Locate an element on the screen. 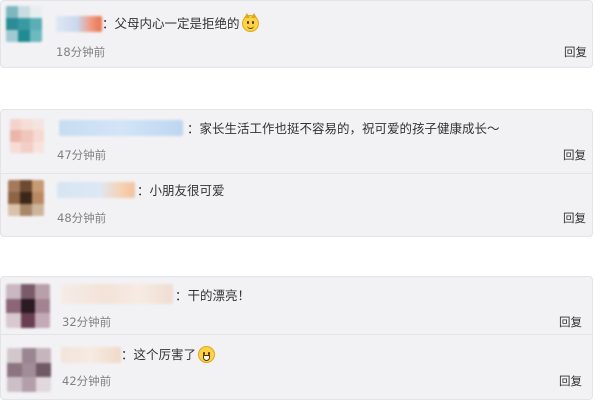 Image resolution: width=595 pixels, height=401 pixels. cat-smirk-emoji-icon is located at coordinates (250, 22).